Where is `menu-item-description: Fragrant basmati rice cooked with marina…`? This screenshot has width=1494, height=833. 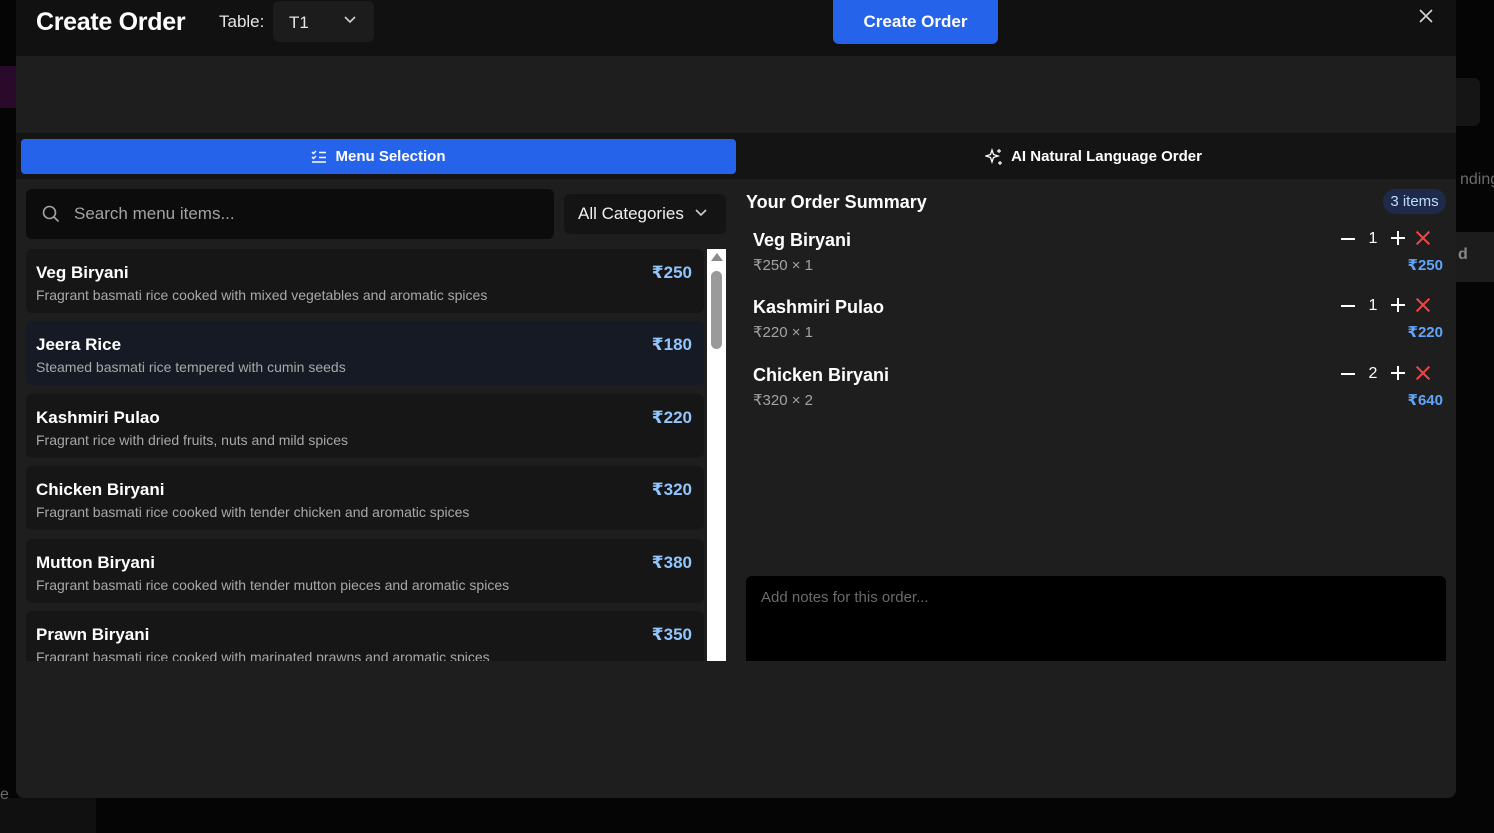
menu-item-description: Fragrant basmati rice cooked with marina… is located at coordinates (263, 655).